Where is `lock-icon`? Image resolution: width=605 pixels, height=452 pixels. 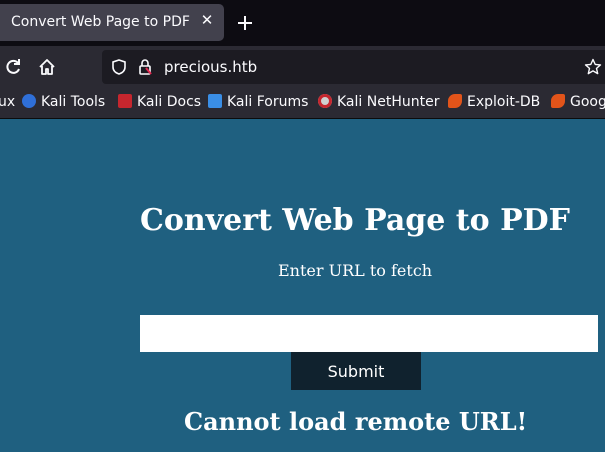 lock-icon is located at coordinates (145, 67).